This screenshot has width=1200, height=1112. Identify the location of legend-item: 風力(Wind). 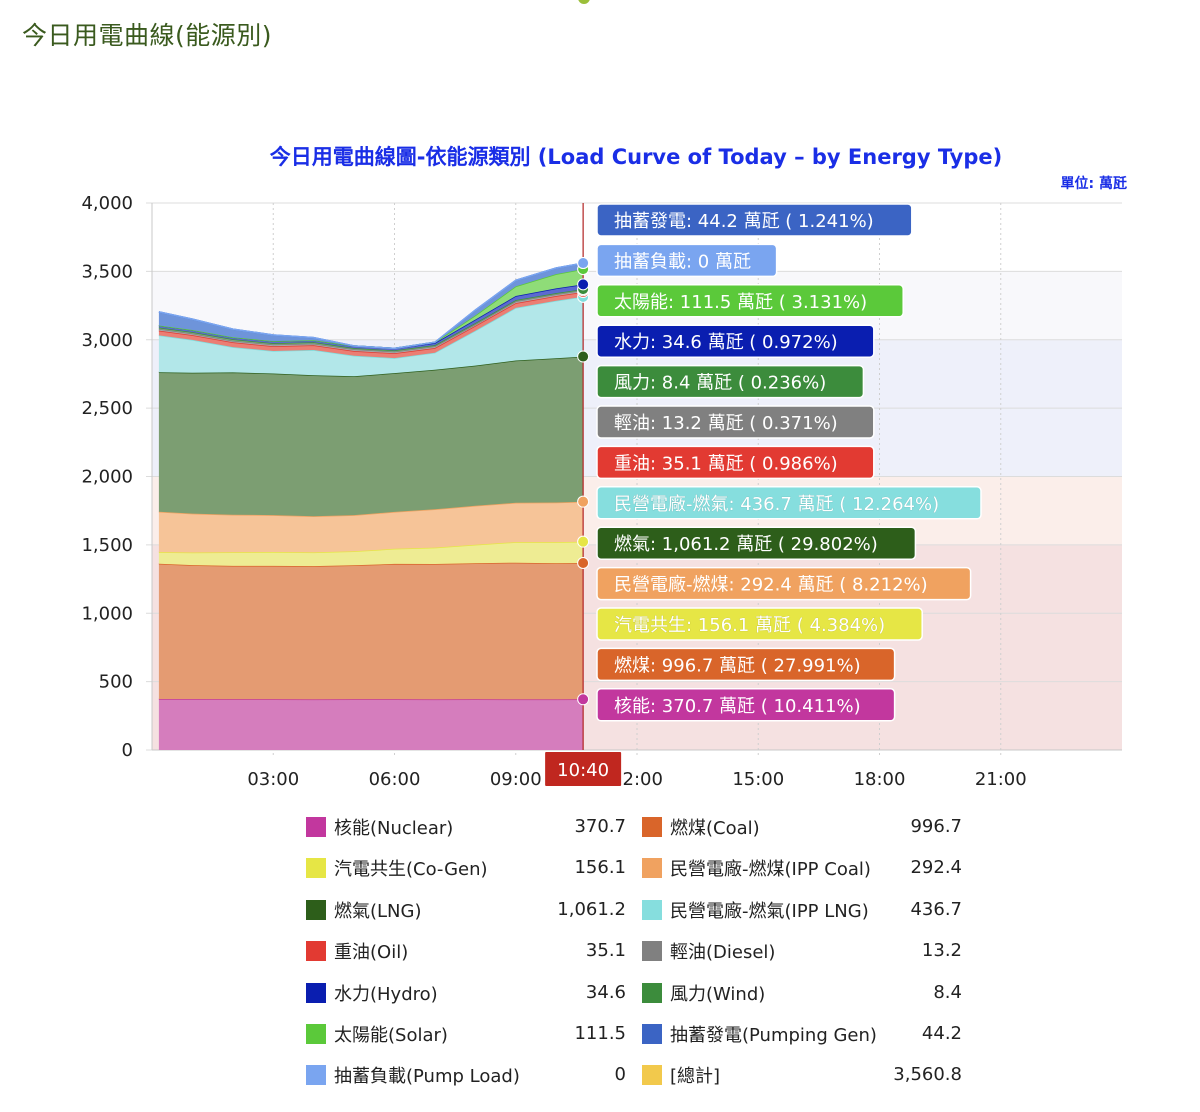
(703, 993).